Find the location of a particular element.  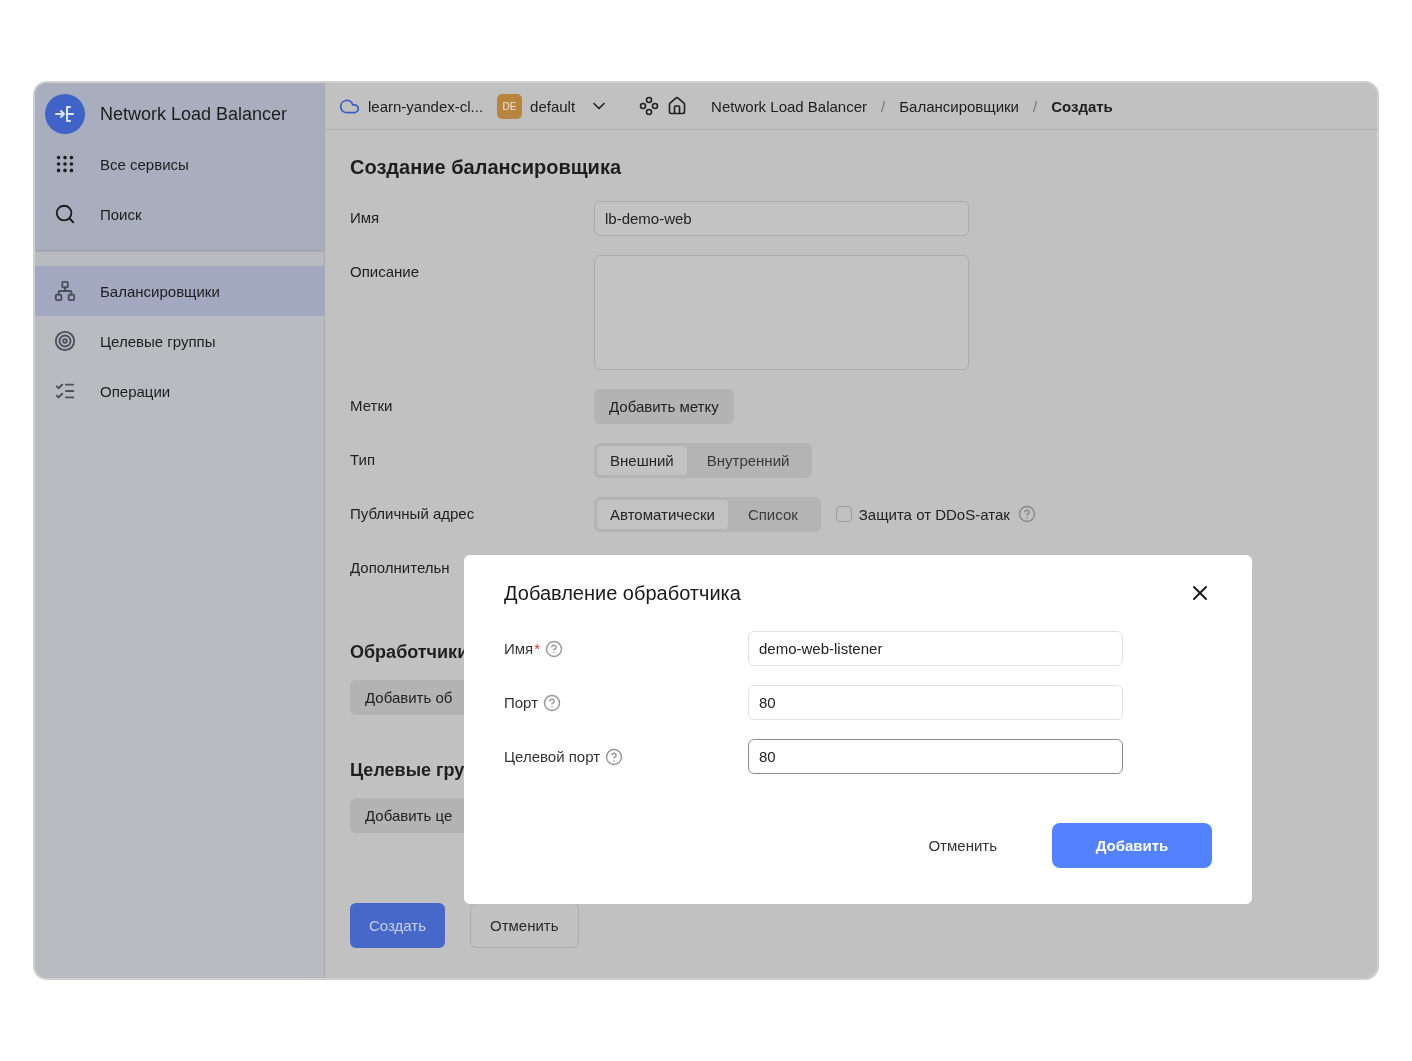

search-icon is located at coordinates (65, 214).